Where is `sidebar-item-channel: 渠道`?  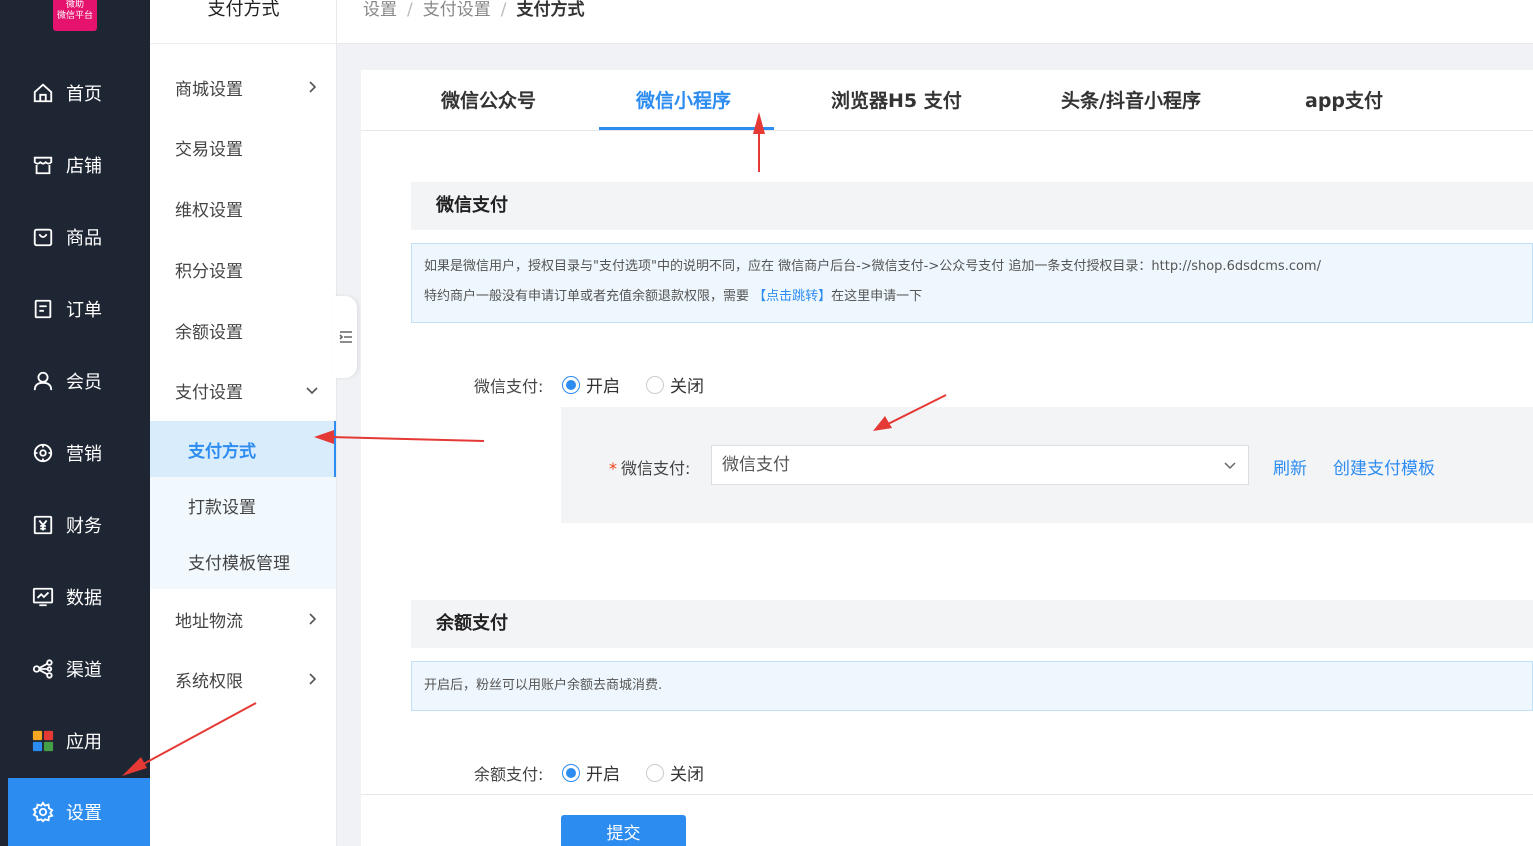 sidebar-item-channel: 渠道 is located at coordinates (75, 669).